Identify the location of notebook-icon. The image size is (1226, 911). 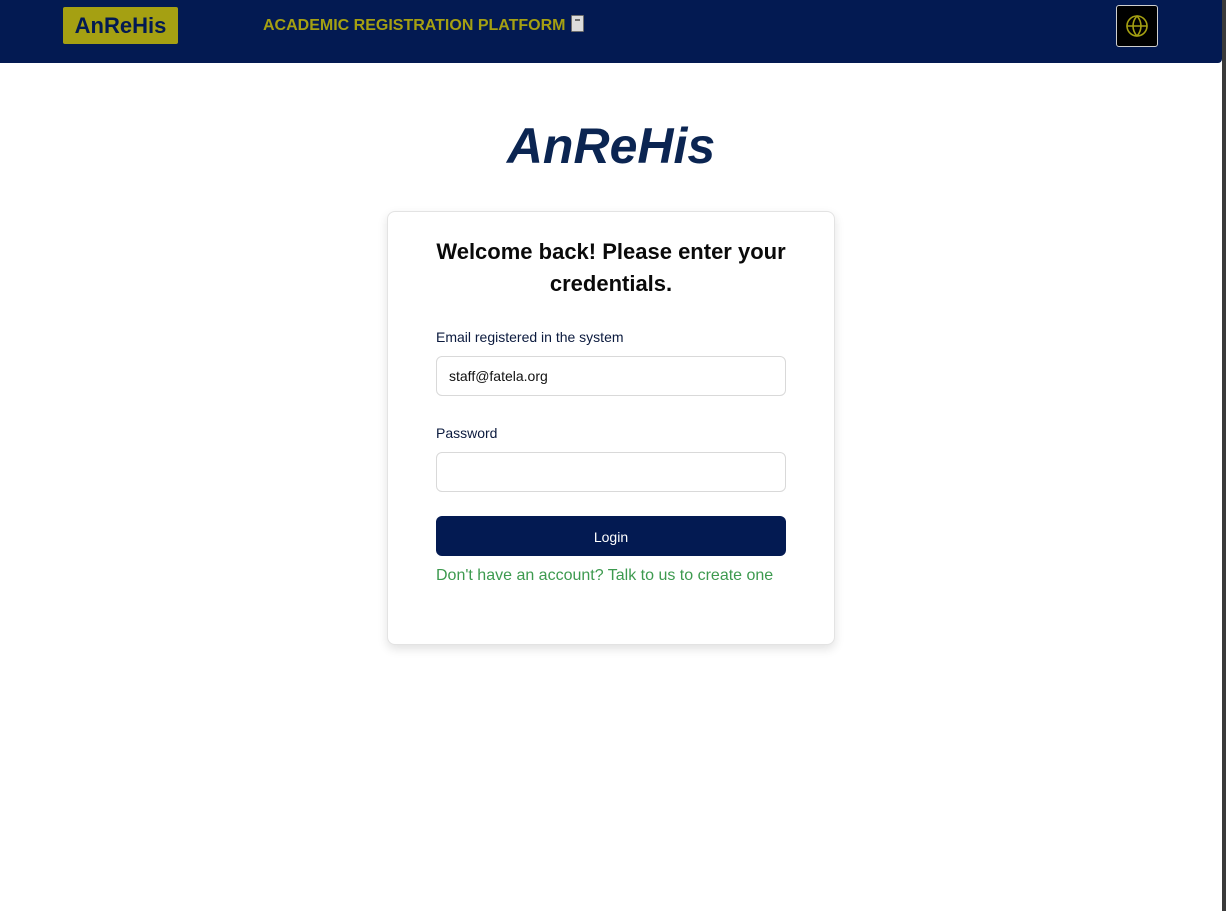
(577, 23).